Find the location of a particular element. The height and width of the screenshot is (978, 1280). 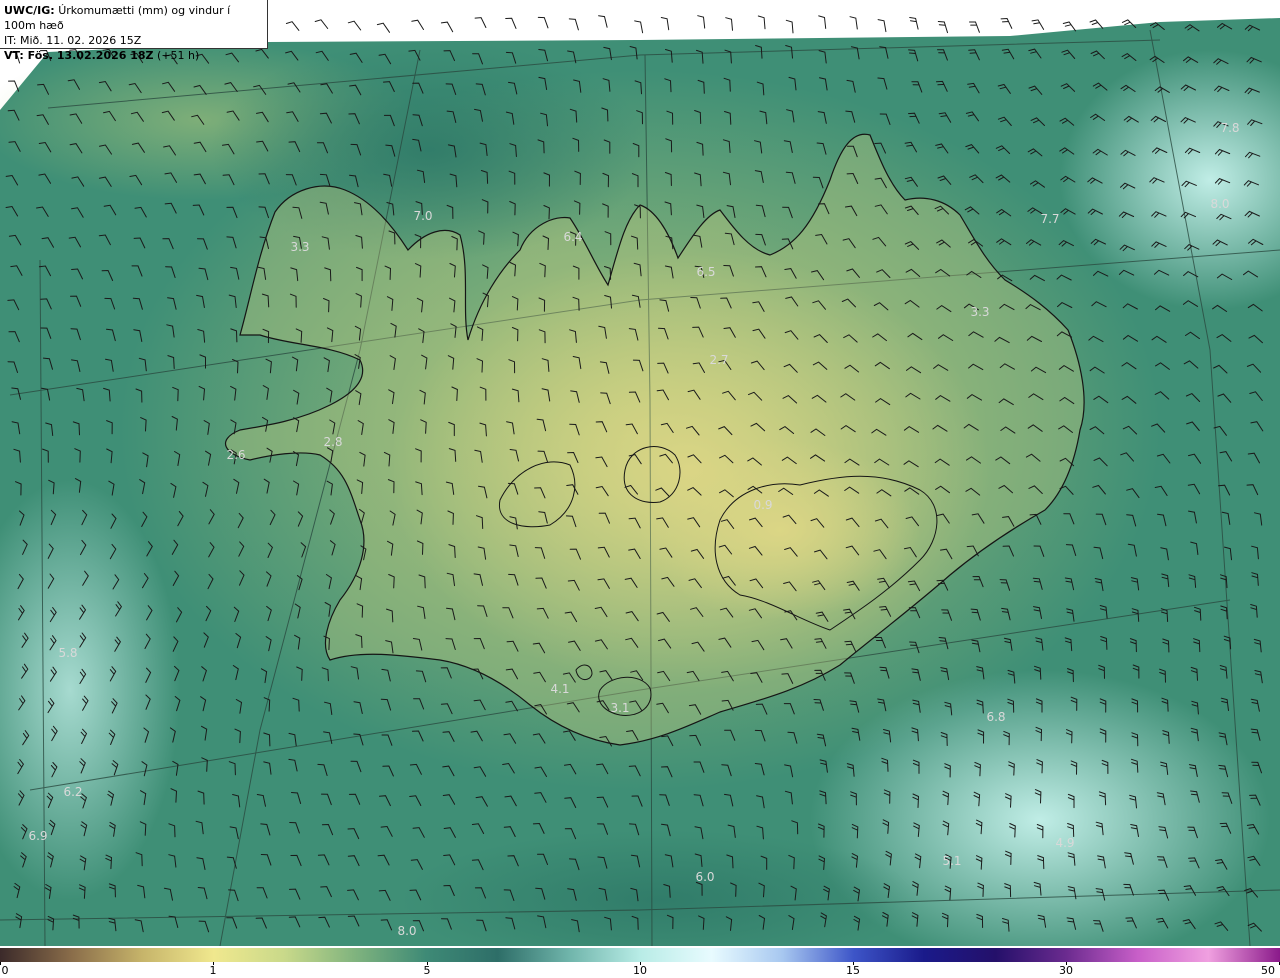

map-value-label: 6.5 is located at coordinates (706, 272).